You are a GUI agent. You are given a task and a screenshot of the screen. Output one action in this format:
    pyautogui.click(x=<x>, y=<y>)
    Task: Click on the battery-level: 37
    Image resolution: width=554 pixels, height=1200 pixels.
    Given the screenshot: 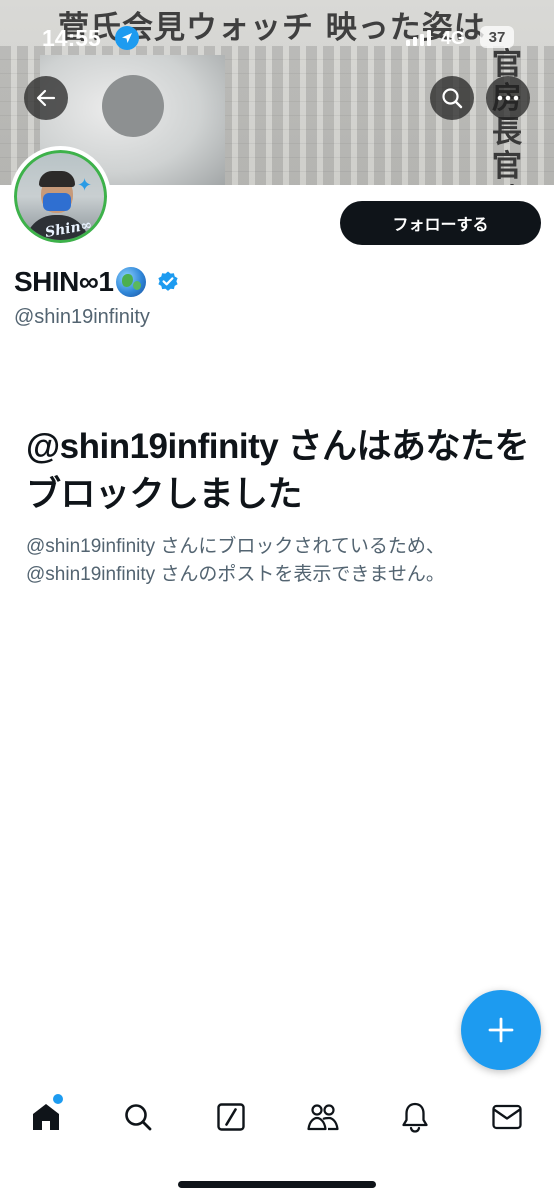 What is the action you would take?
    pyautogui.click(x=497, y=37)
    